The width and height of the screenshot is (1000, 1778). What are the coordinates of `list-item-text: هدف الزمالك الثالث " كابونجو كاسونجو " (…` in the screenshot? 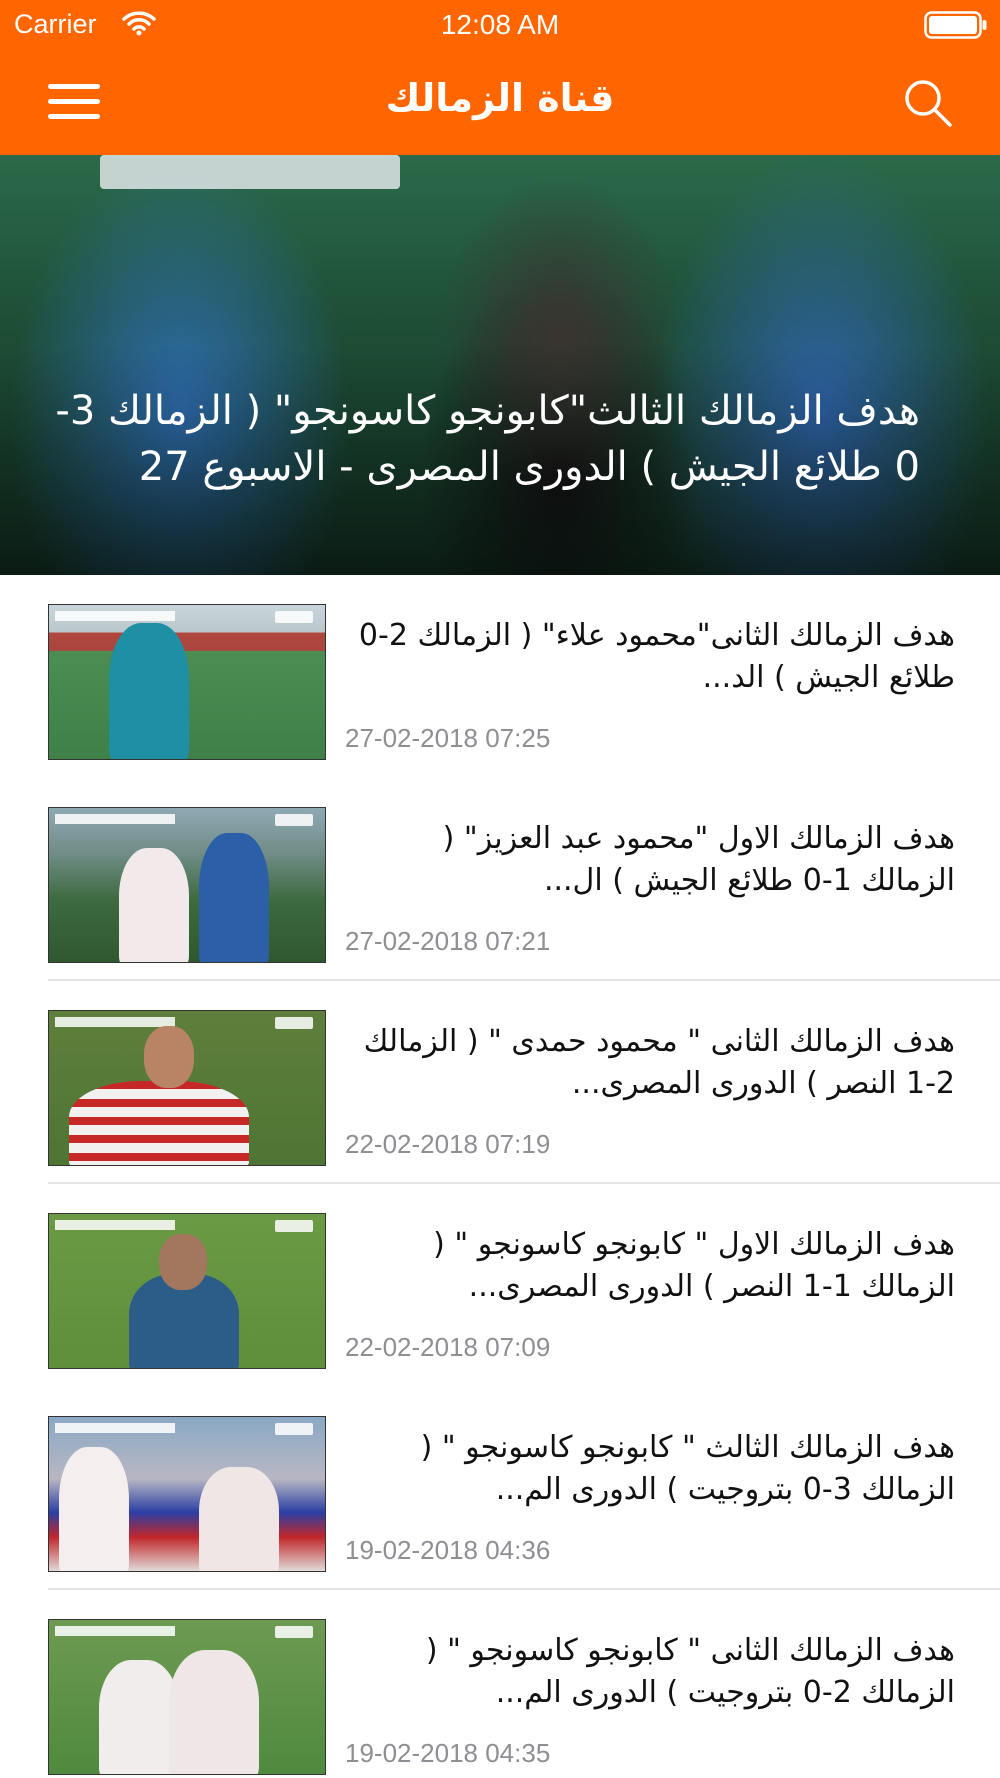 It's located at (650, 1496).